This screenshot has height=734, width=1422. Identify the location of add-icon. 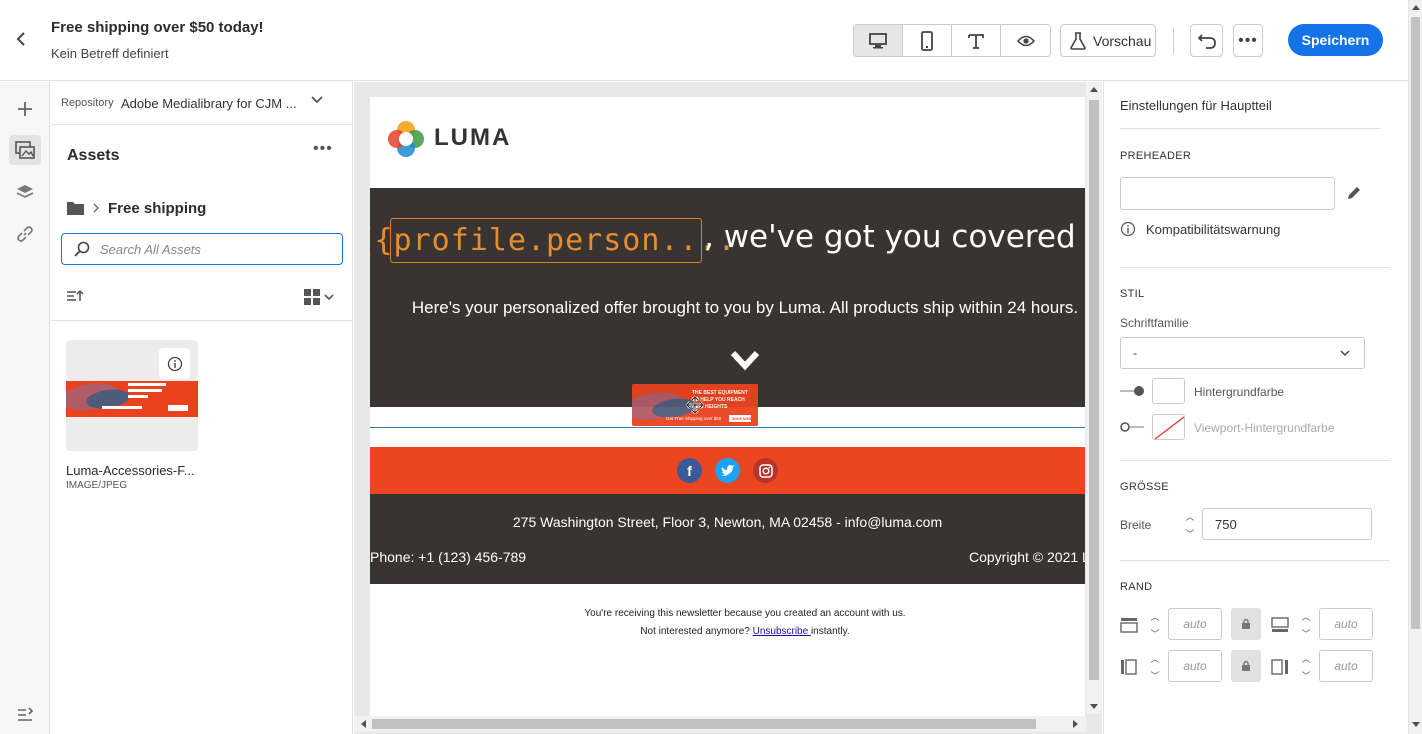
(25, 109).